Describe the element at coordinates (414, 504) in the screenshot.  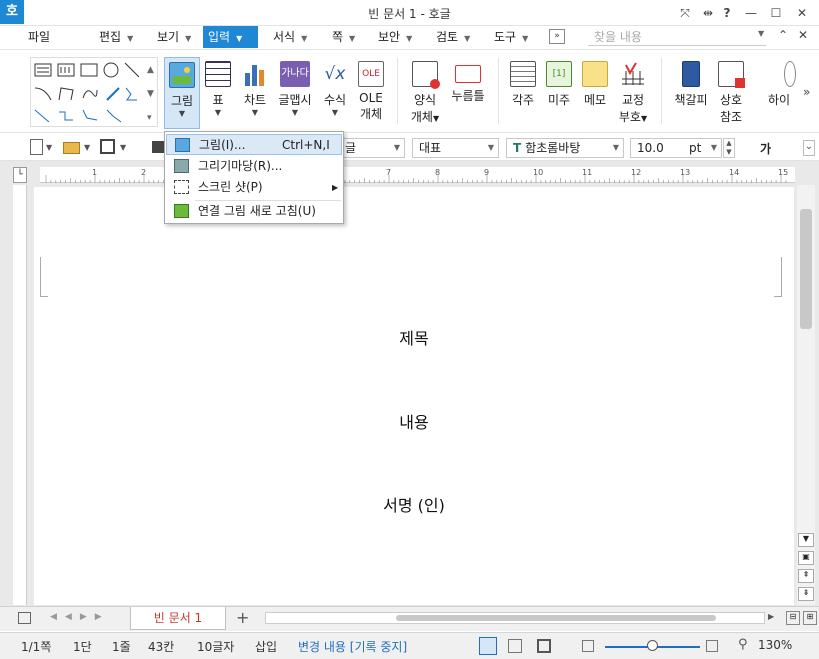
I see `doc-sign-text: 서명 (인)` at that location.